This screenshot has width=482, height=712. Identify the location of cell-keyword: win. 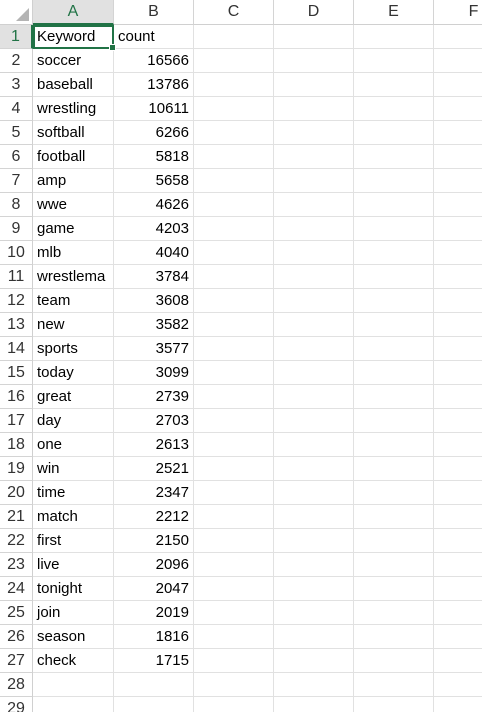
(73, 469).